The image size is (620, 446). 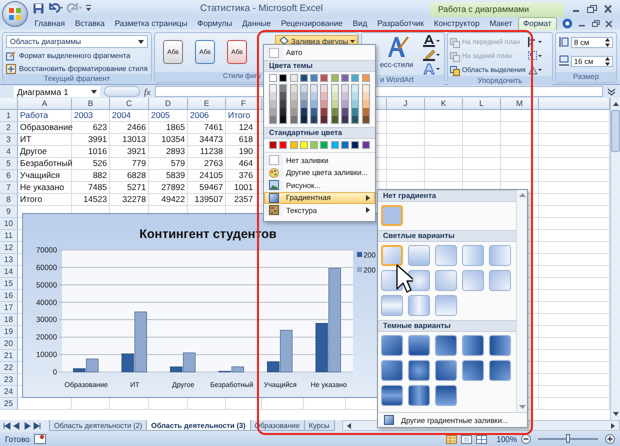 I want to click on table-cell: 11238, so click(x=207, y=152).